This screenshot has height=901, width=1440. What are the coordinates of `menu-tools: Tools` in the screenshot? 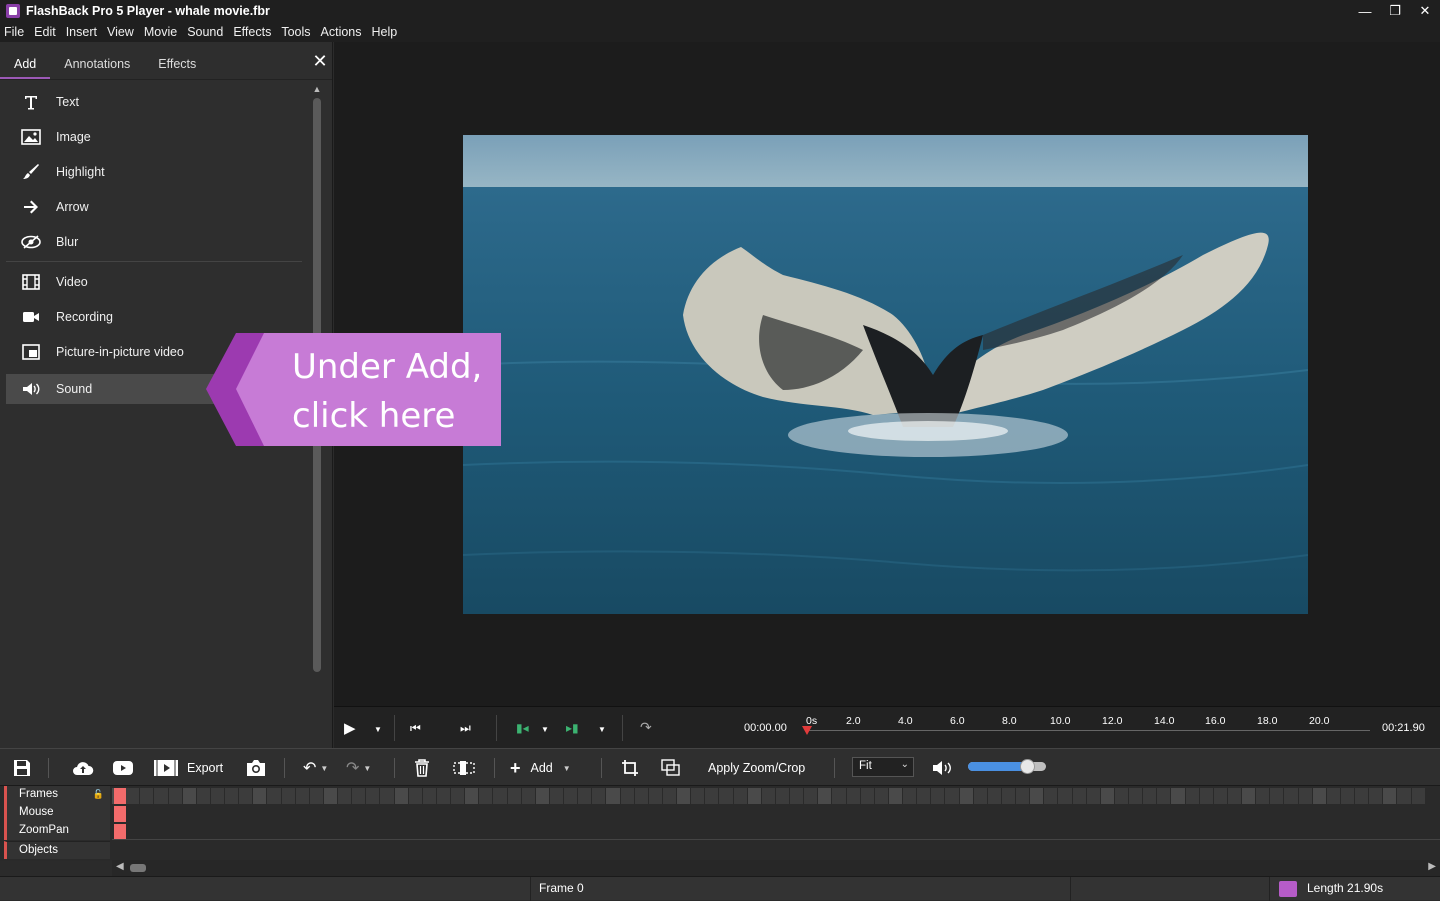 It's located at (295, 32).